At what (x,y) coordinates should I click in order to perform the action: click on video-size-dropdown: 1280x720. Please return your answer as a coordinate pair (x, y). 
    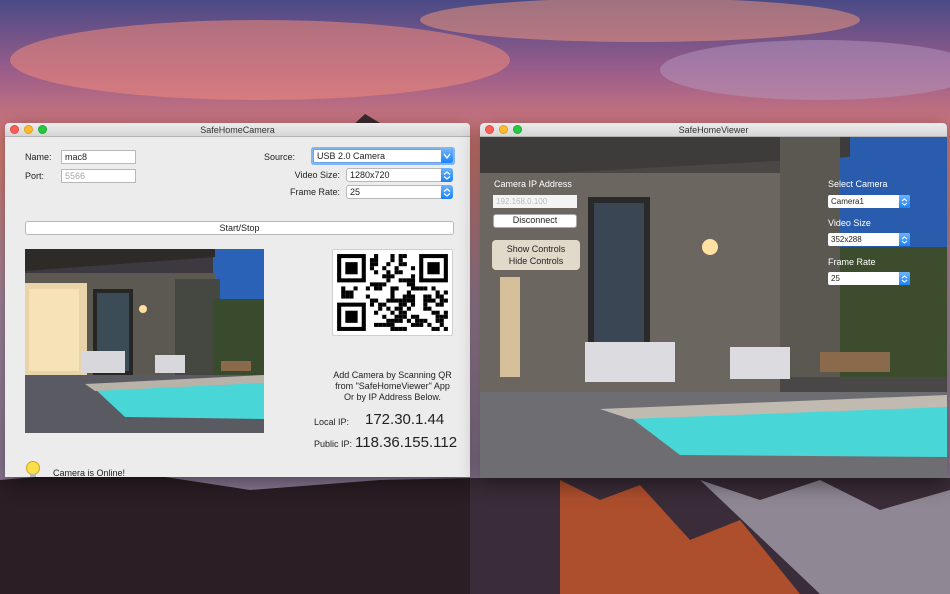
    Looking at the image, I should click on (399, 175).